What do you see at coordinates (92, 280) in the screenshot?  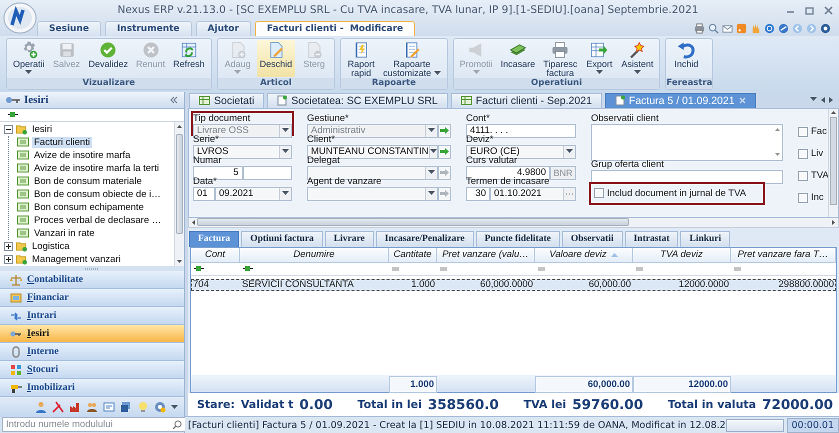 I see `module-button: Contabilitate` at bounding box center [92, 280].